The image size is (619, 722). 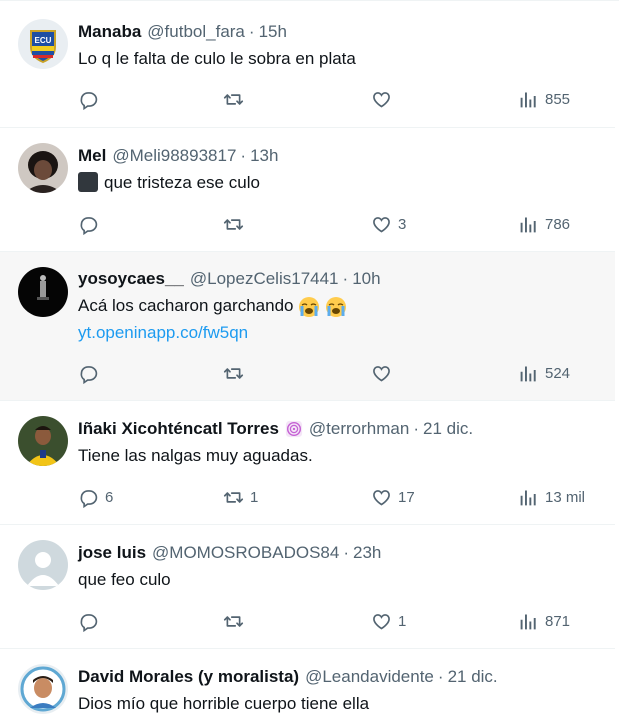 I want to click on retweet-button: 1, so click(x=240, y=497).